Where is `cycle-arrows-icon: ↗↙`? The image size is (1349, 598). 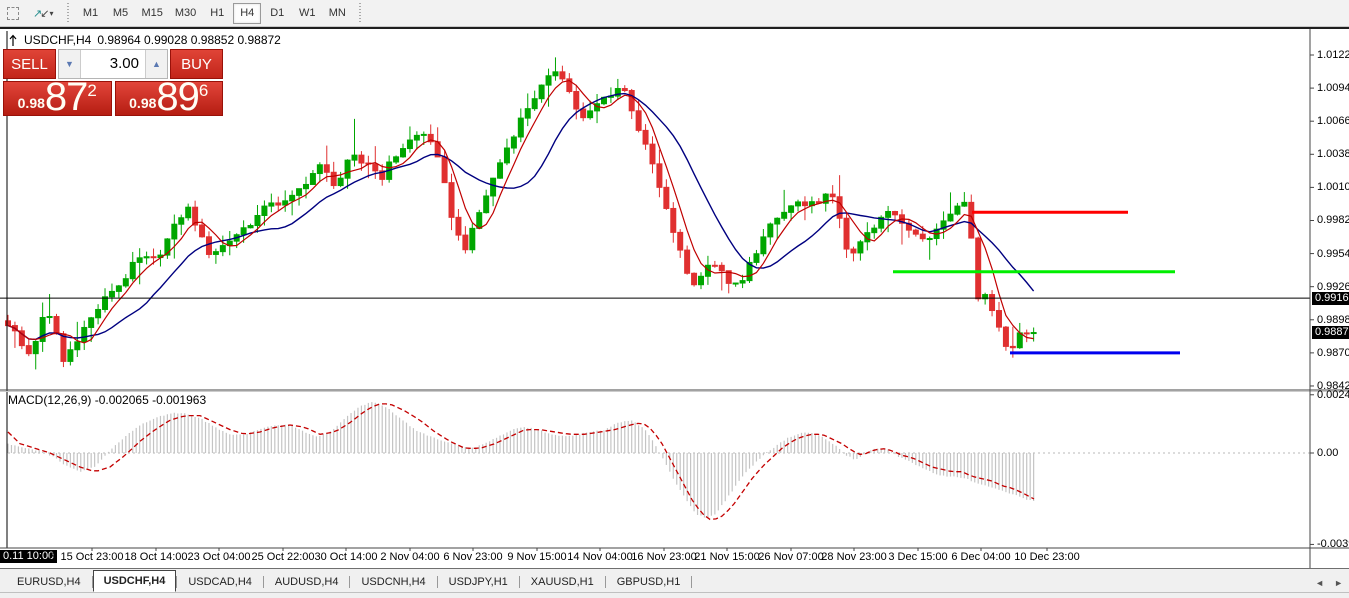 cycle-arrows-icon: ↗↙ is located at coordinates (41, 13).